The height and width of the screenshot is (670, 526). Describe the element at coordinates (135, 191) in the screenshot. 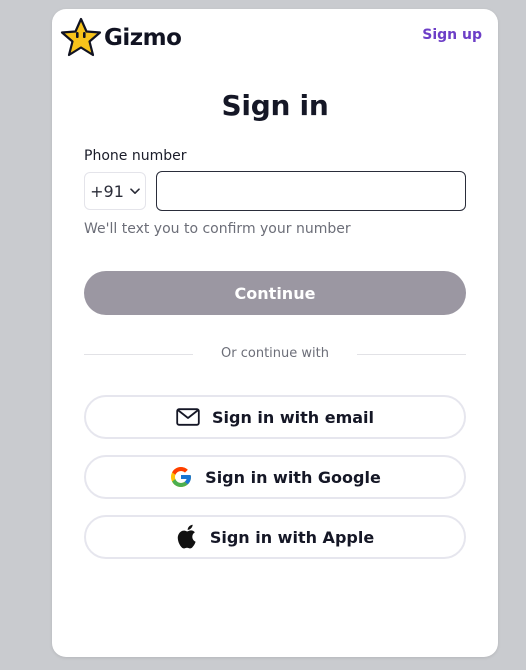

I see `chevron-down-icon` at that location.